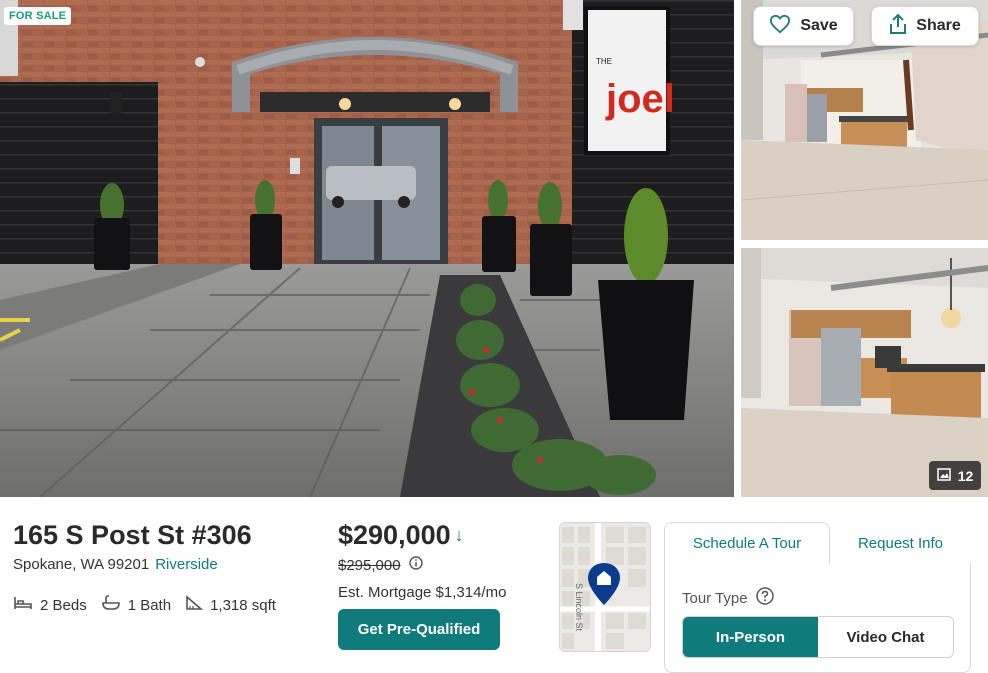  Describe the element at coordinates (111, 605) in the screenshot. I see `bathtub-icon` at that location.